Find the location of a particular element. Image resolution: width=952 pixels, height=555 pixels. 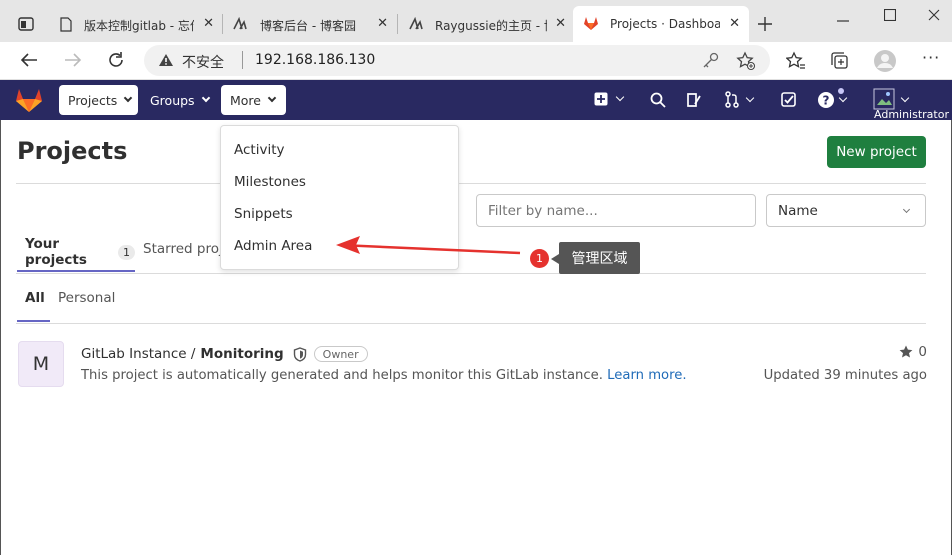

browser-toolbar: 不安全 192.168.186.130 ··· is located at coordinates (476, 61).